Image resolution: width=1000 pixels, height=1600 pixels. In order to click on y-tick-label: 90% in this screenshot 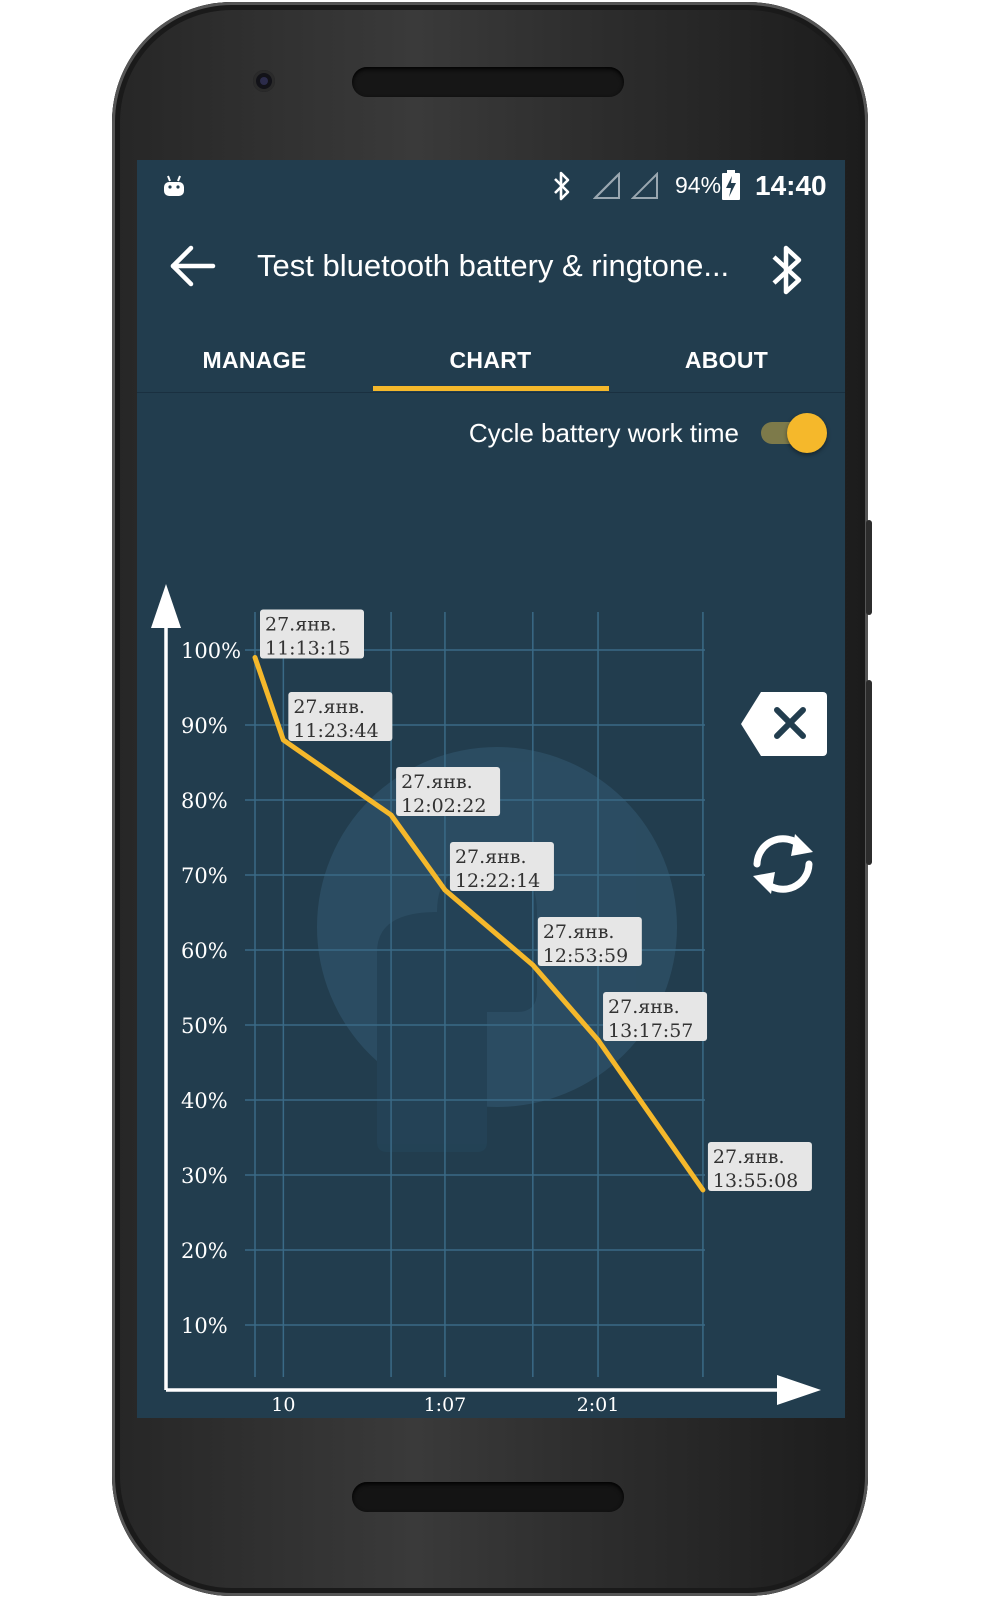, I will do `click(204, 726)`.